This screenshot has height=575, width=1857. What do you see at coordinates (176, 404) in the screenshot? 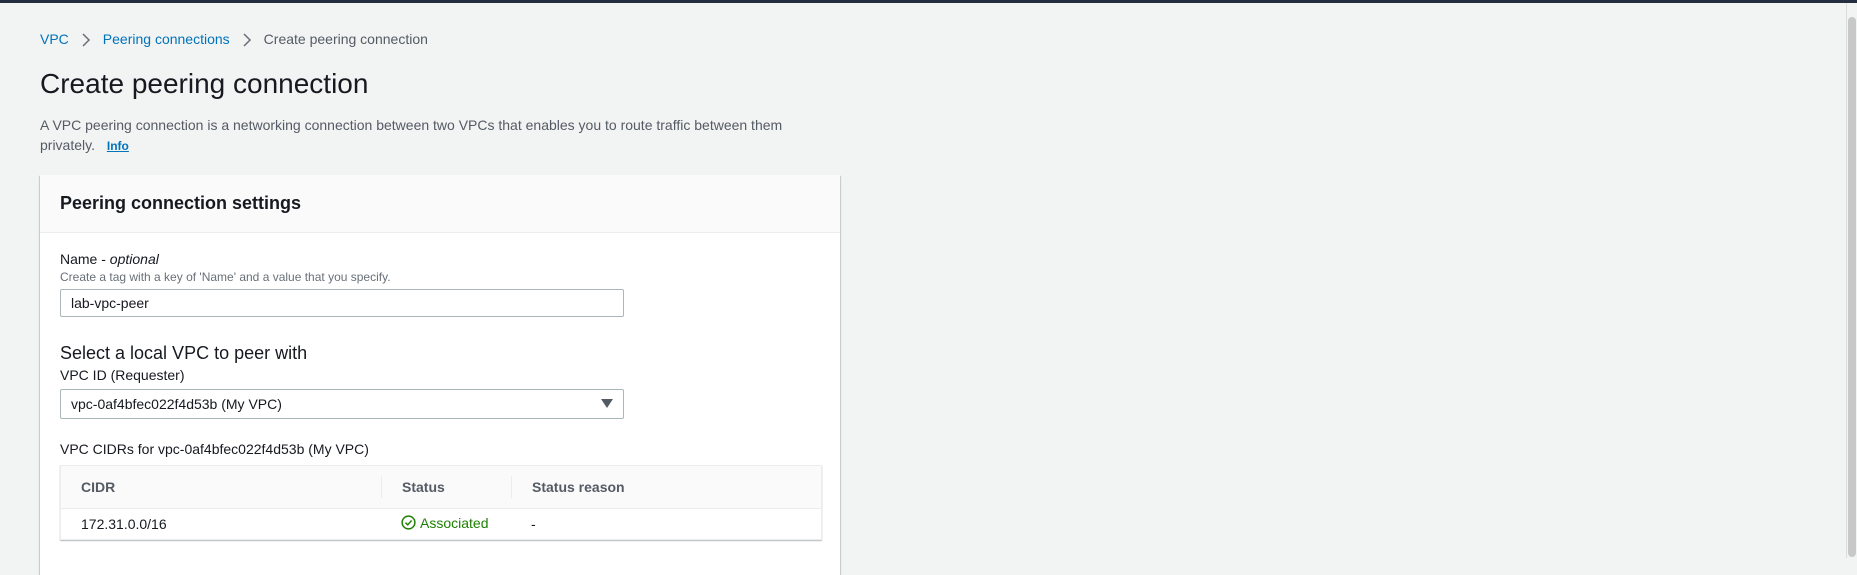
I see `vpc-id-selected-value: vpc-0af4bfec022f4d53b (My VPC)` at bounding box center [176, 404].